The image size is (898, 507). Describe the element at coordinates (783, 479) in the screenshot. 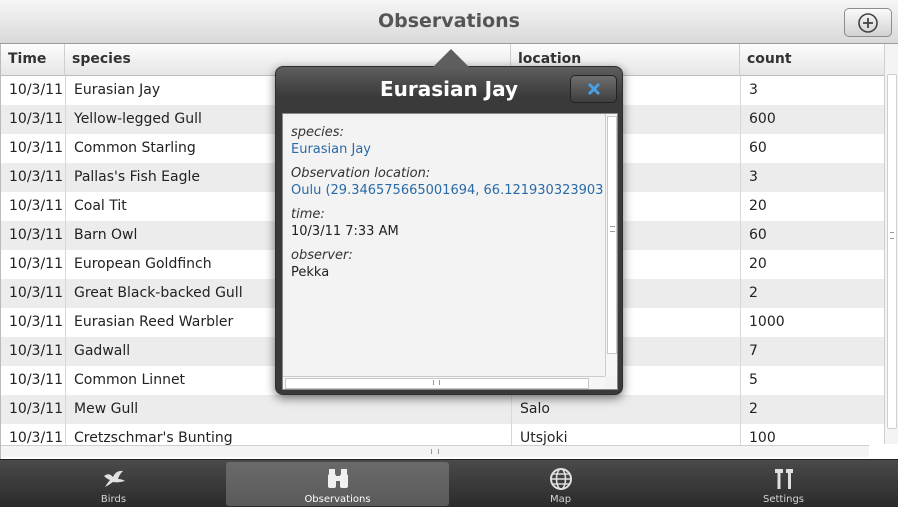

I see `tools-icon` at that location.